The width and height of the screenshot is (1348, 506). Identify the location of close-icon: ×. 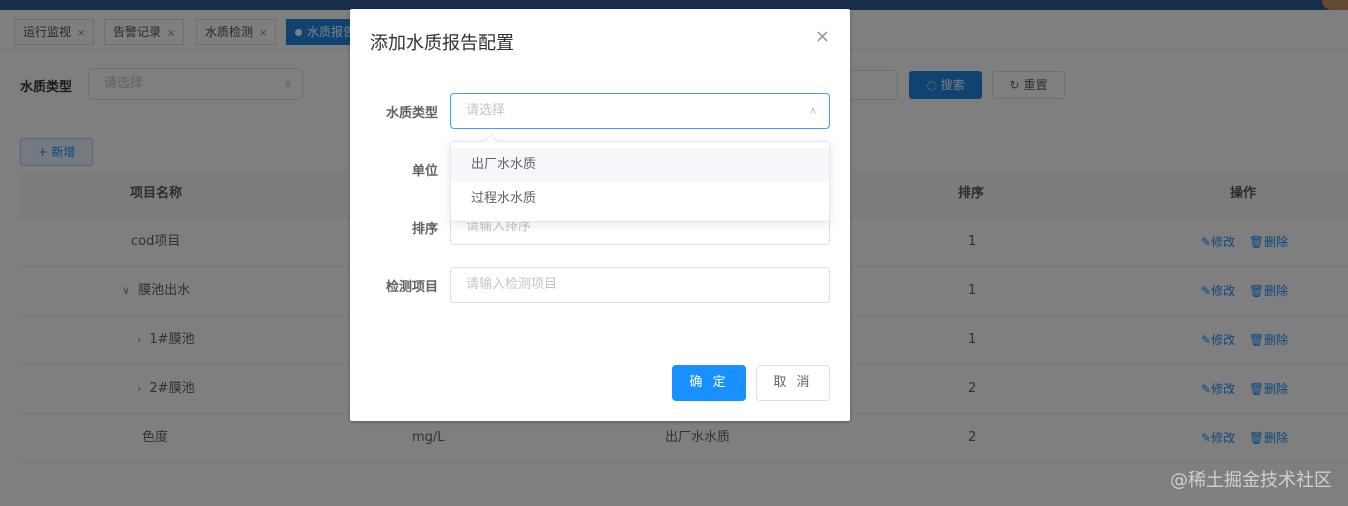
(822, 37).